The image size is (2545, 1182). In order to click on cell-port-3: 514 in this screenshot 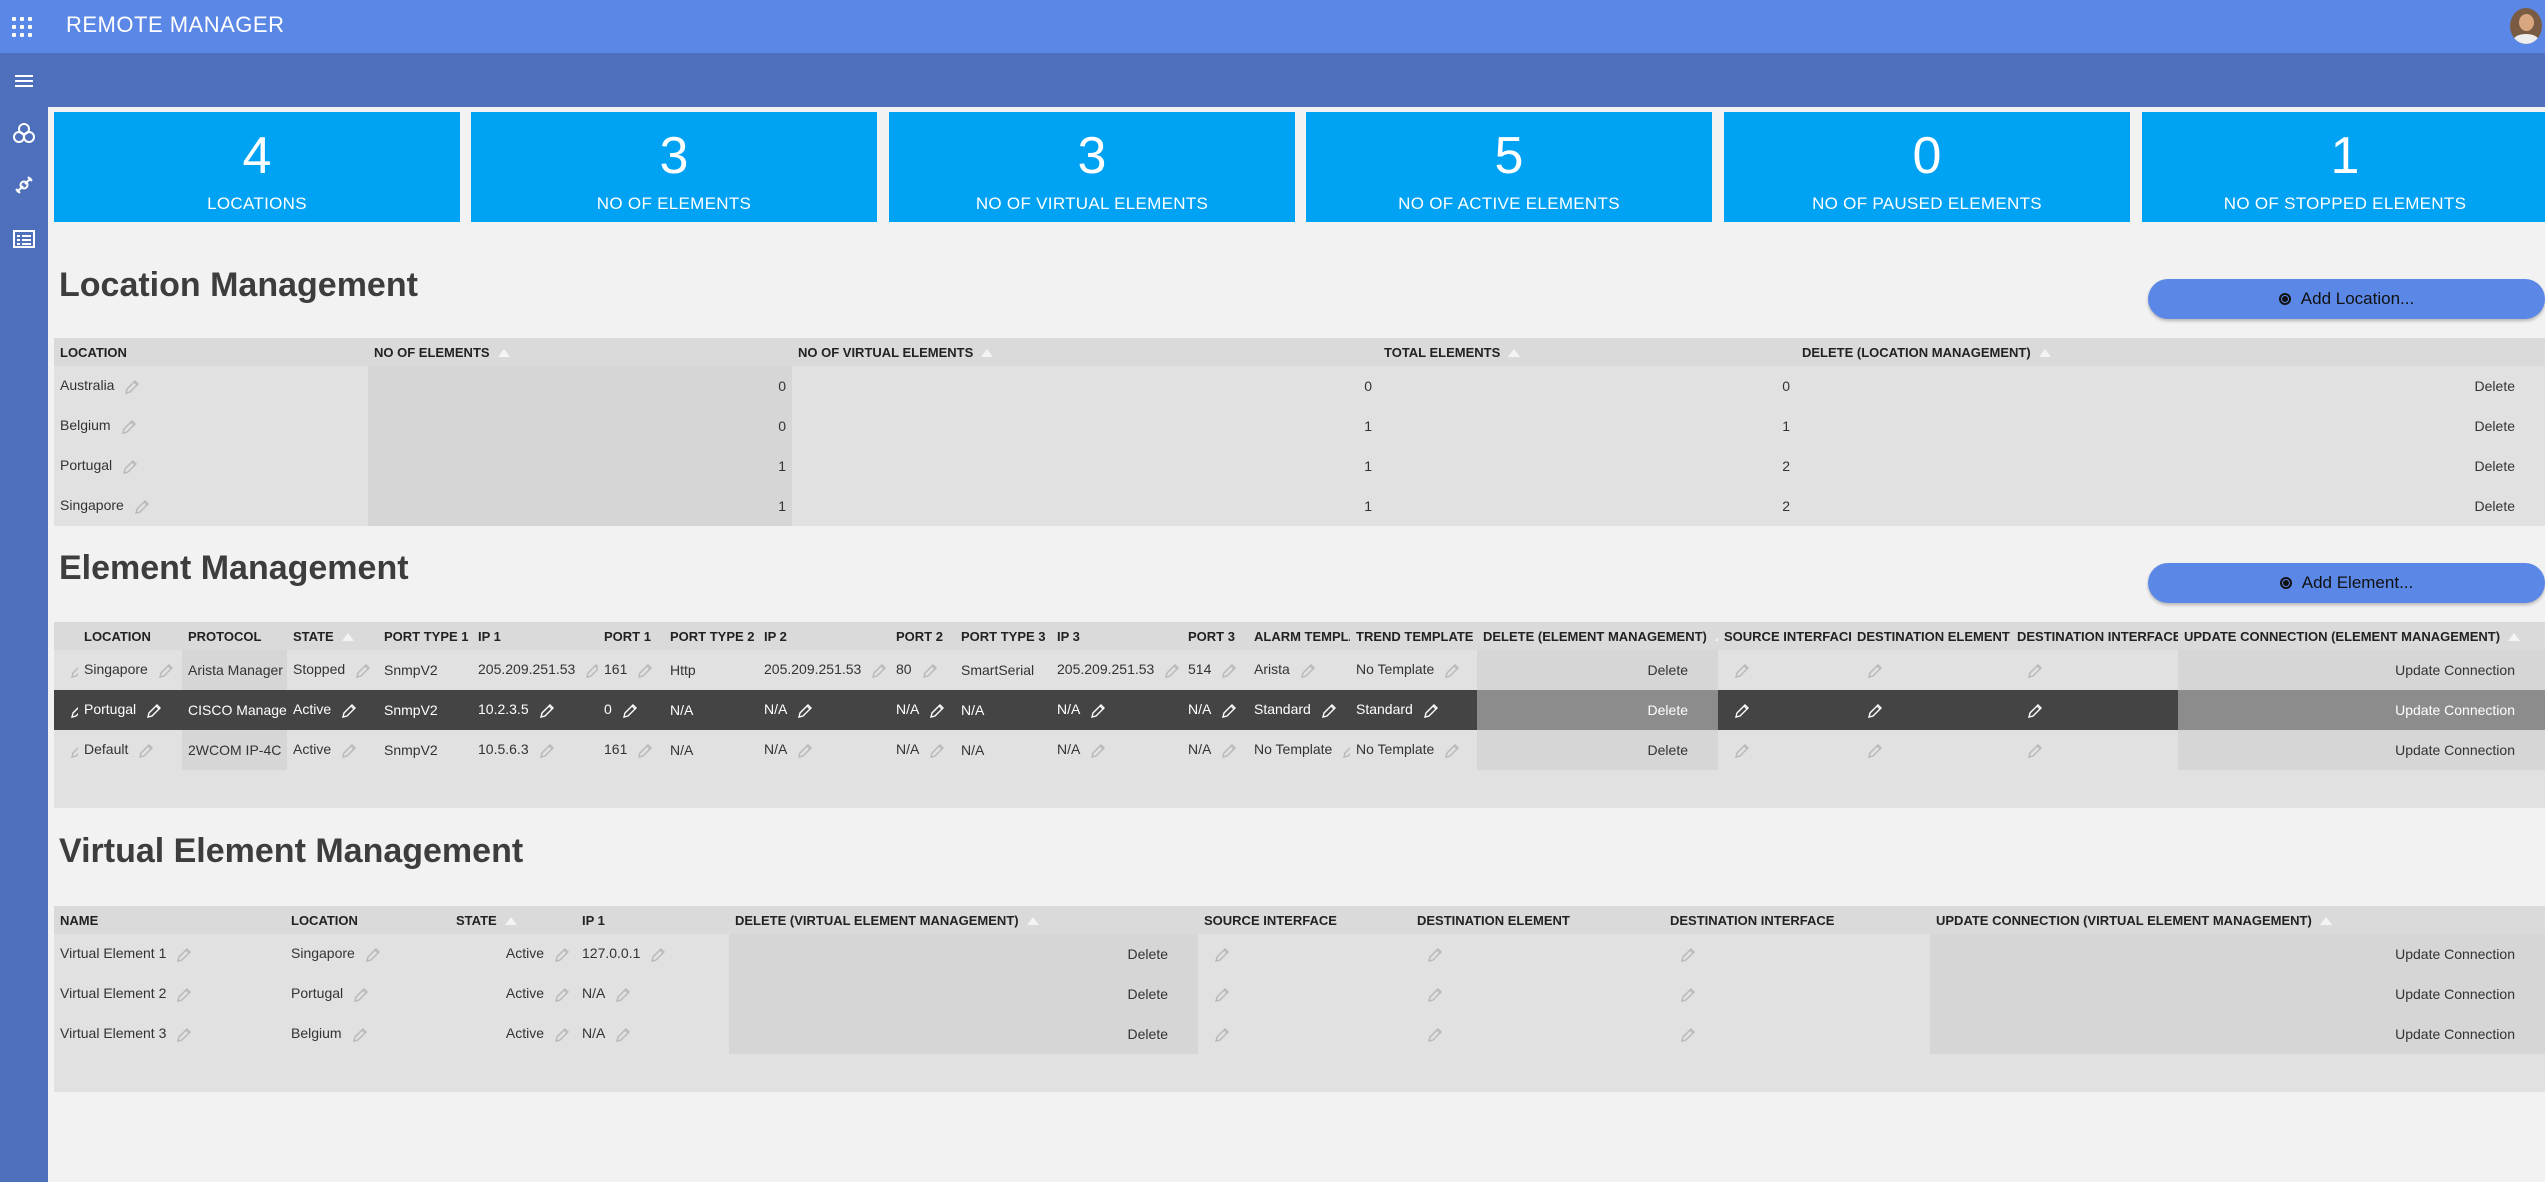, I will do `click(1215, 670)`.